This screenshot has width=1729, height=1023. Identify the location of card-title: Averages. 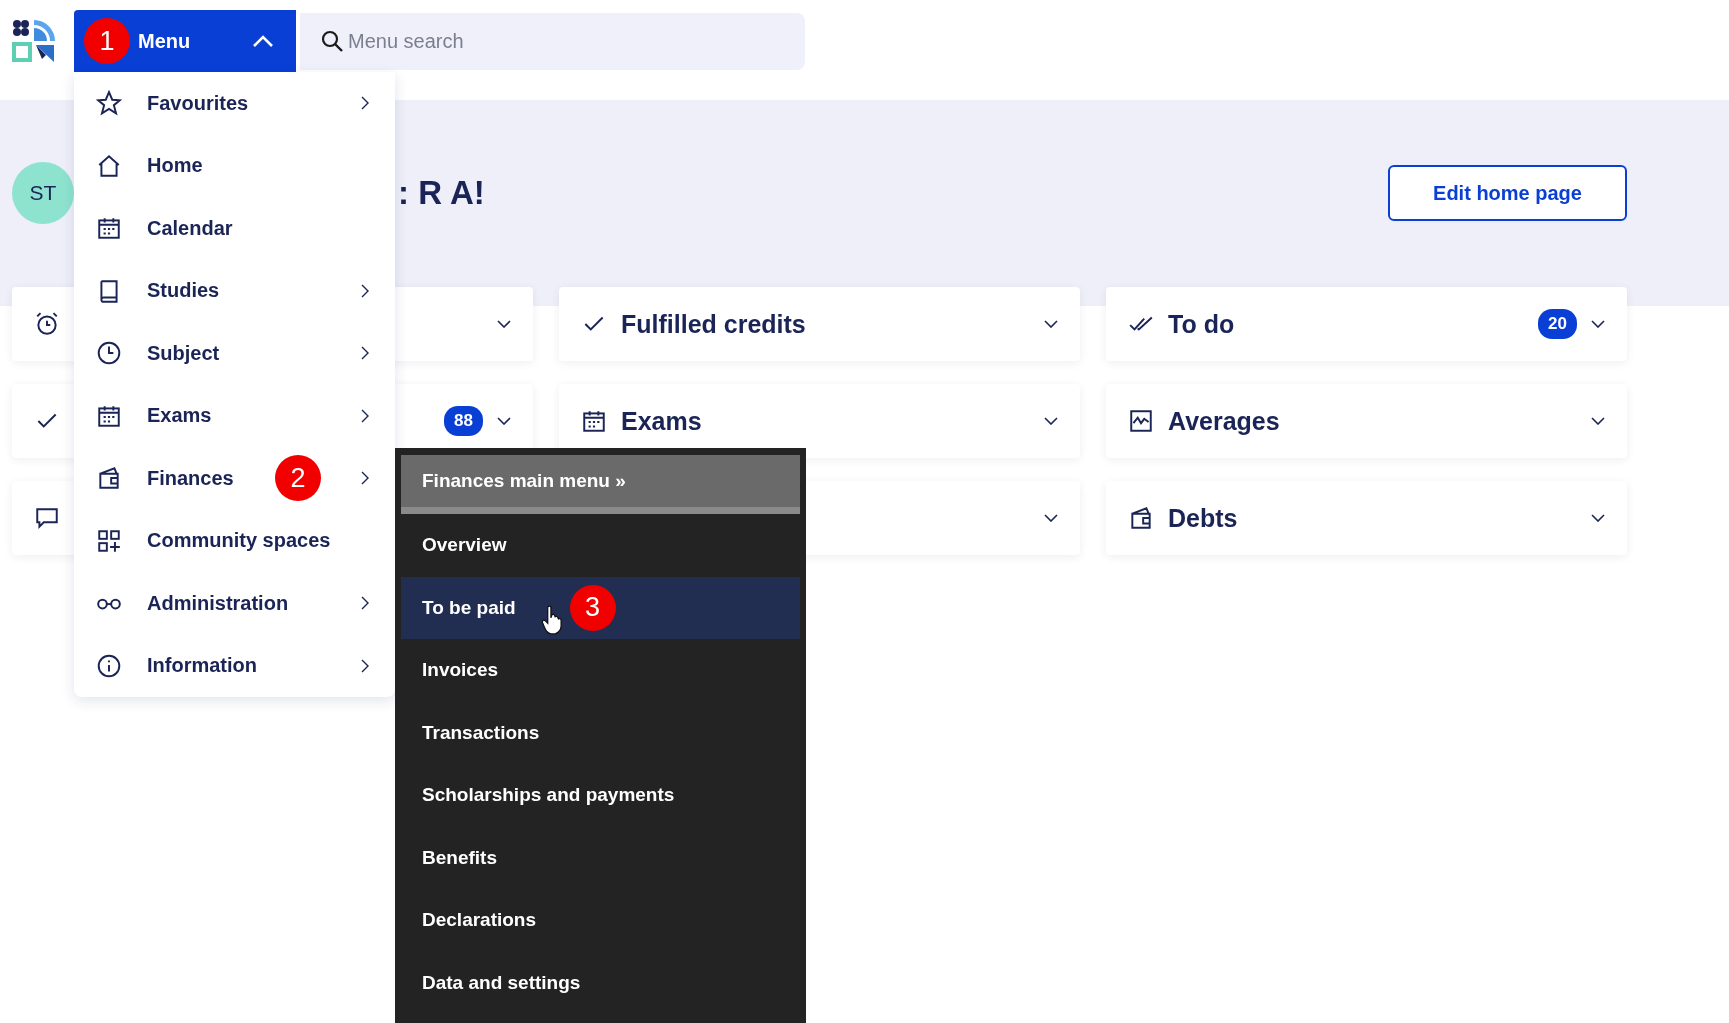
(1224, 421).